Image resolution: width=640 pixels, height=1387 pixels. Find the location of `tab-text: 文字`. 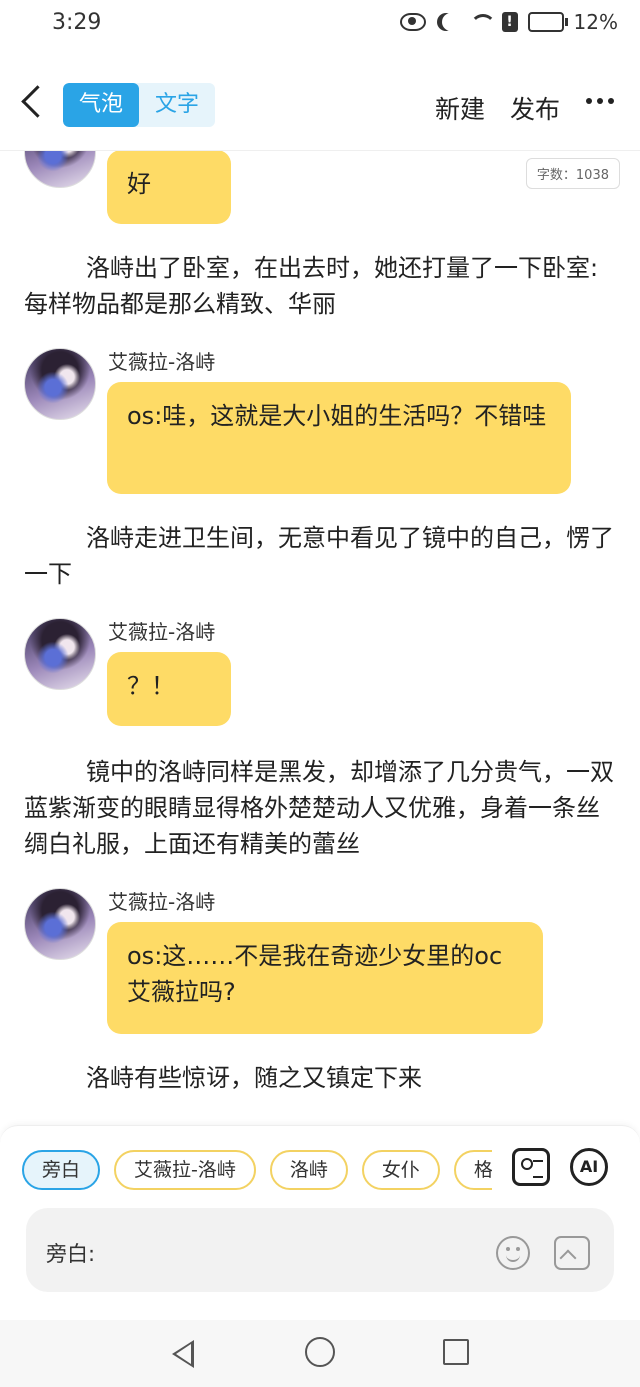

tab-text: 文字 is located at coordinates (177, 105).